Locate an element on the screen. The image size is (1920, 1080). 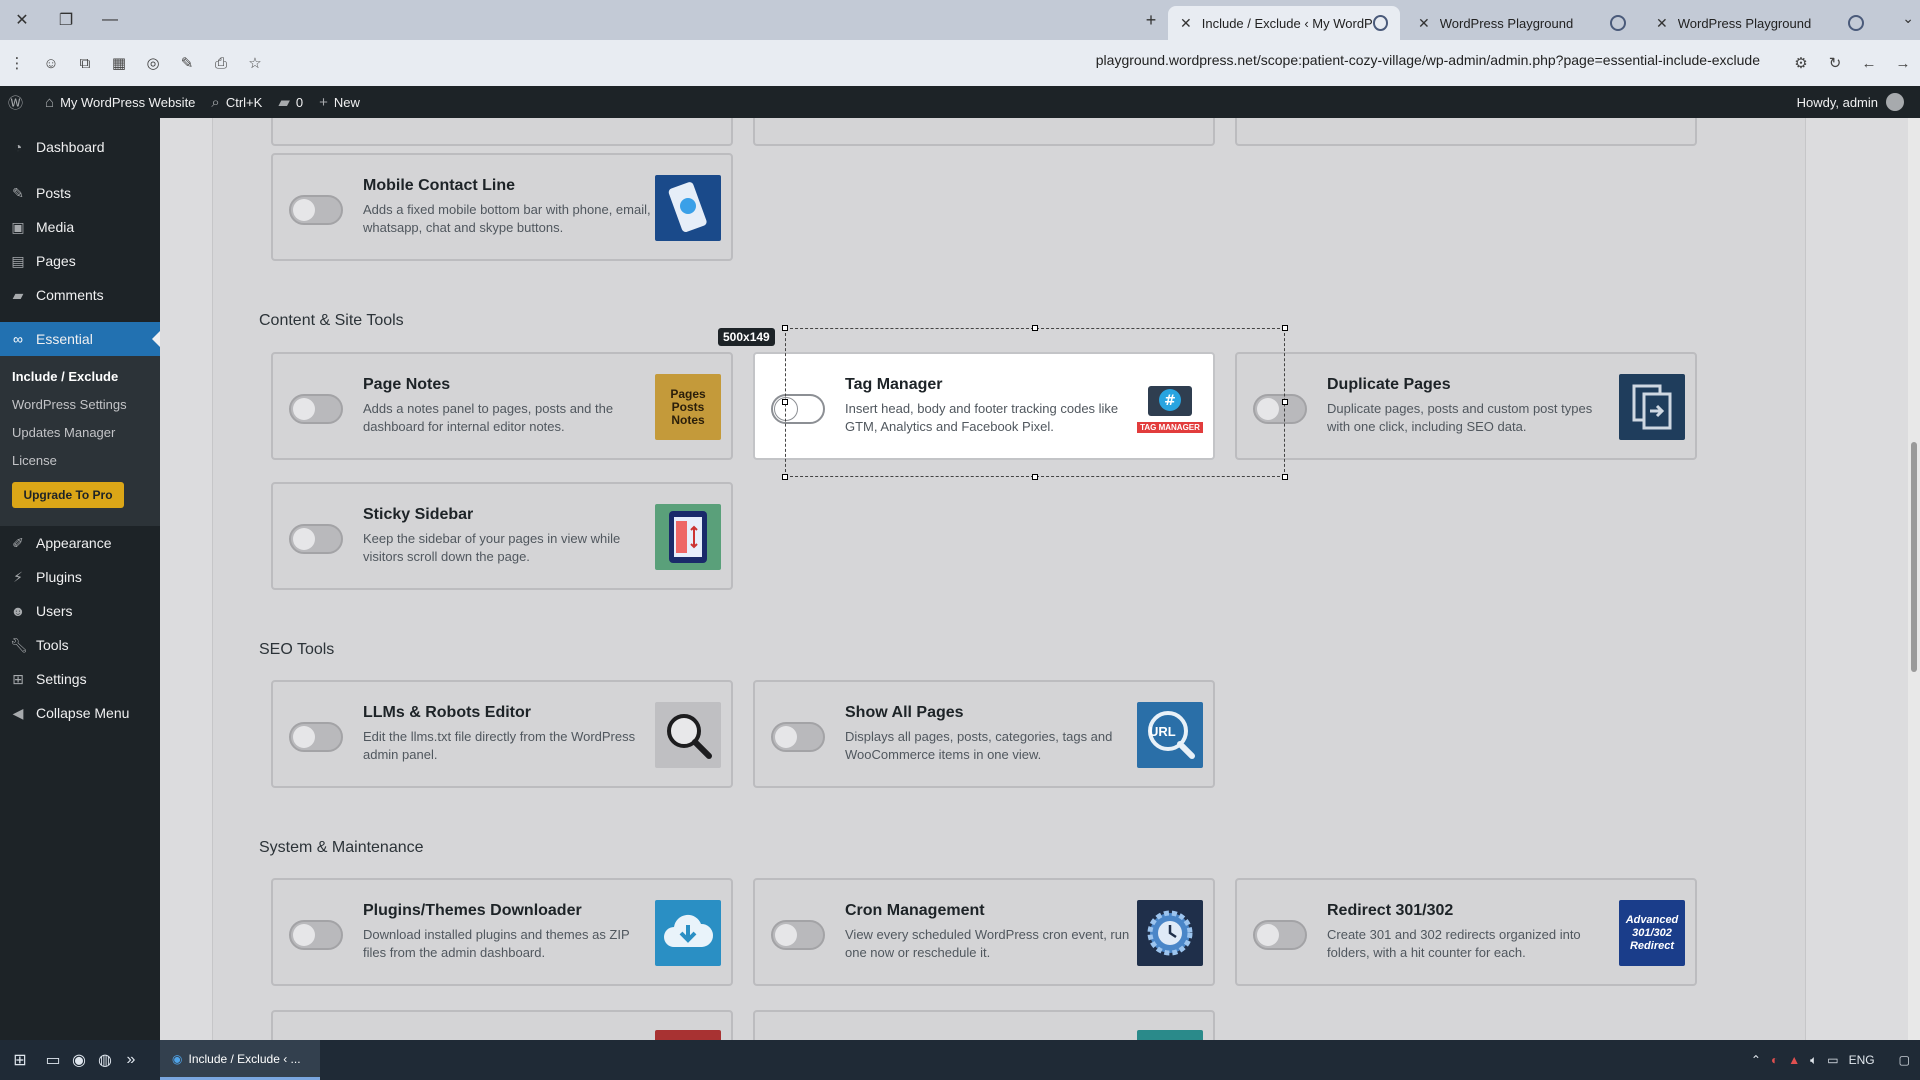
file-explorer-icon: ▭ is located at coordinates (53, 1060).